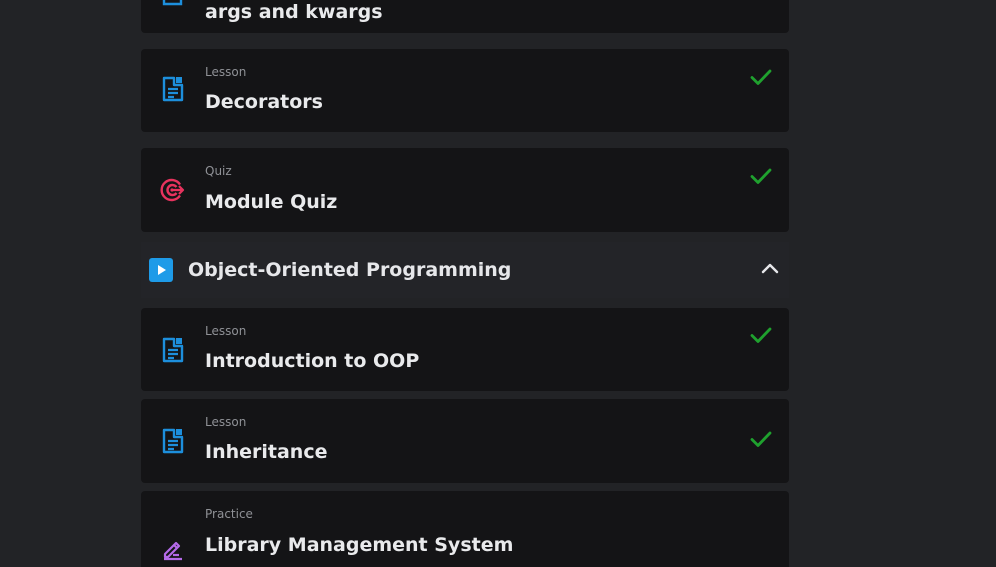 The width and height of the screenshot is (996, 567). I want to click on item-type-label: Practice, so click(229, 514).